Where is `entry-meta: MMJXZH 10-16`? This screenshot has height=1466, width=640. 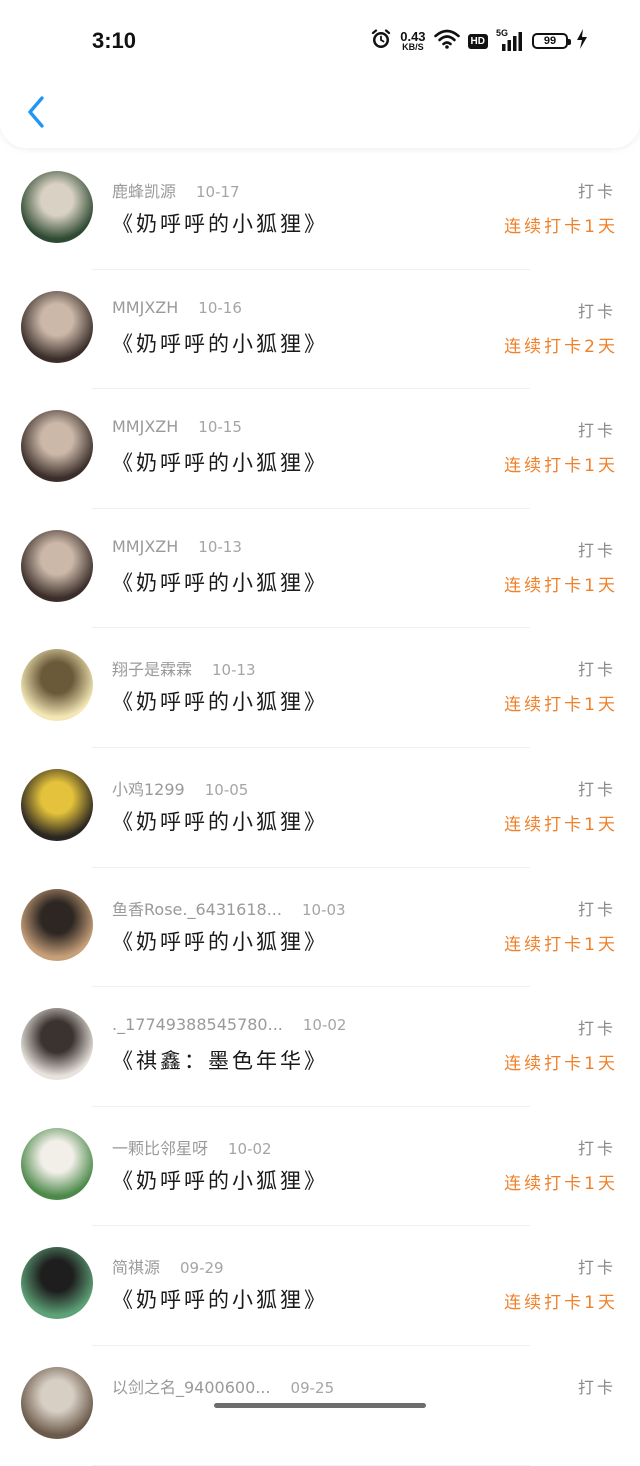
entry-meta: MMJXZH 10-16 is located at coordinates (177, 307).